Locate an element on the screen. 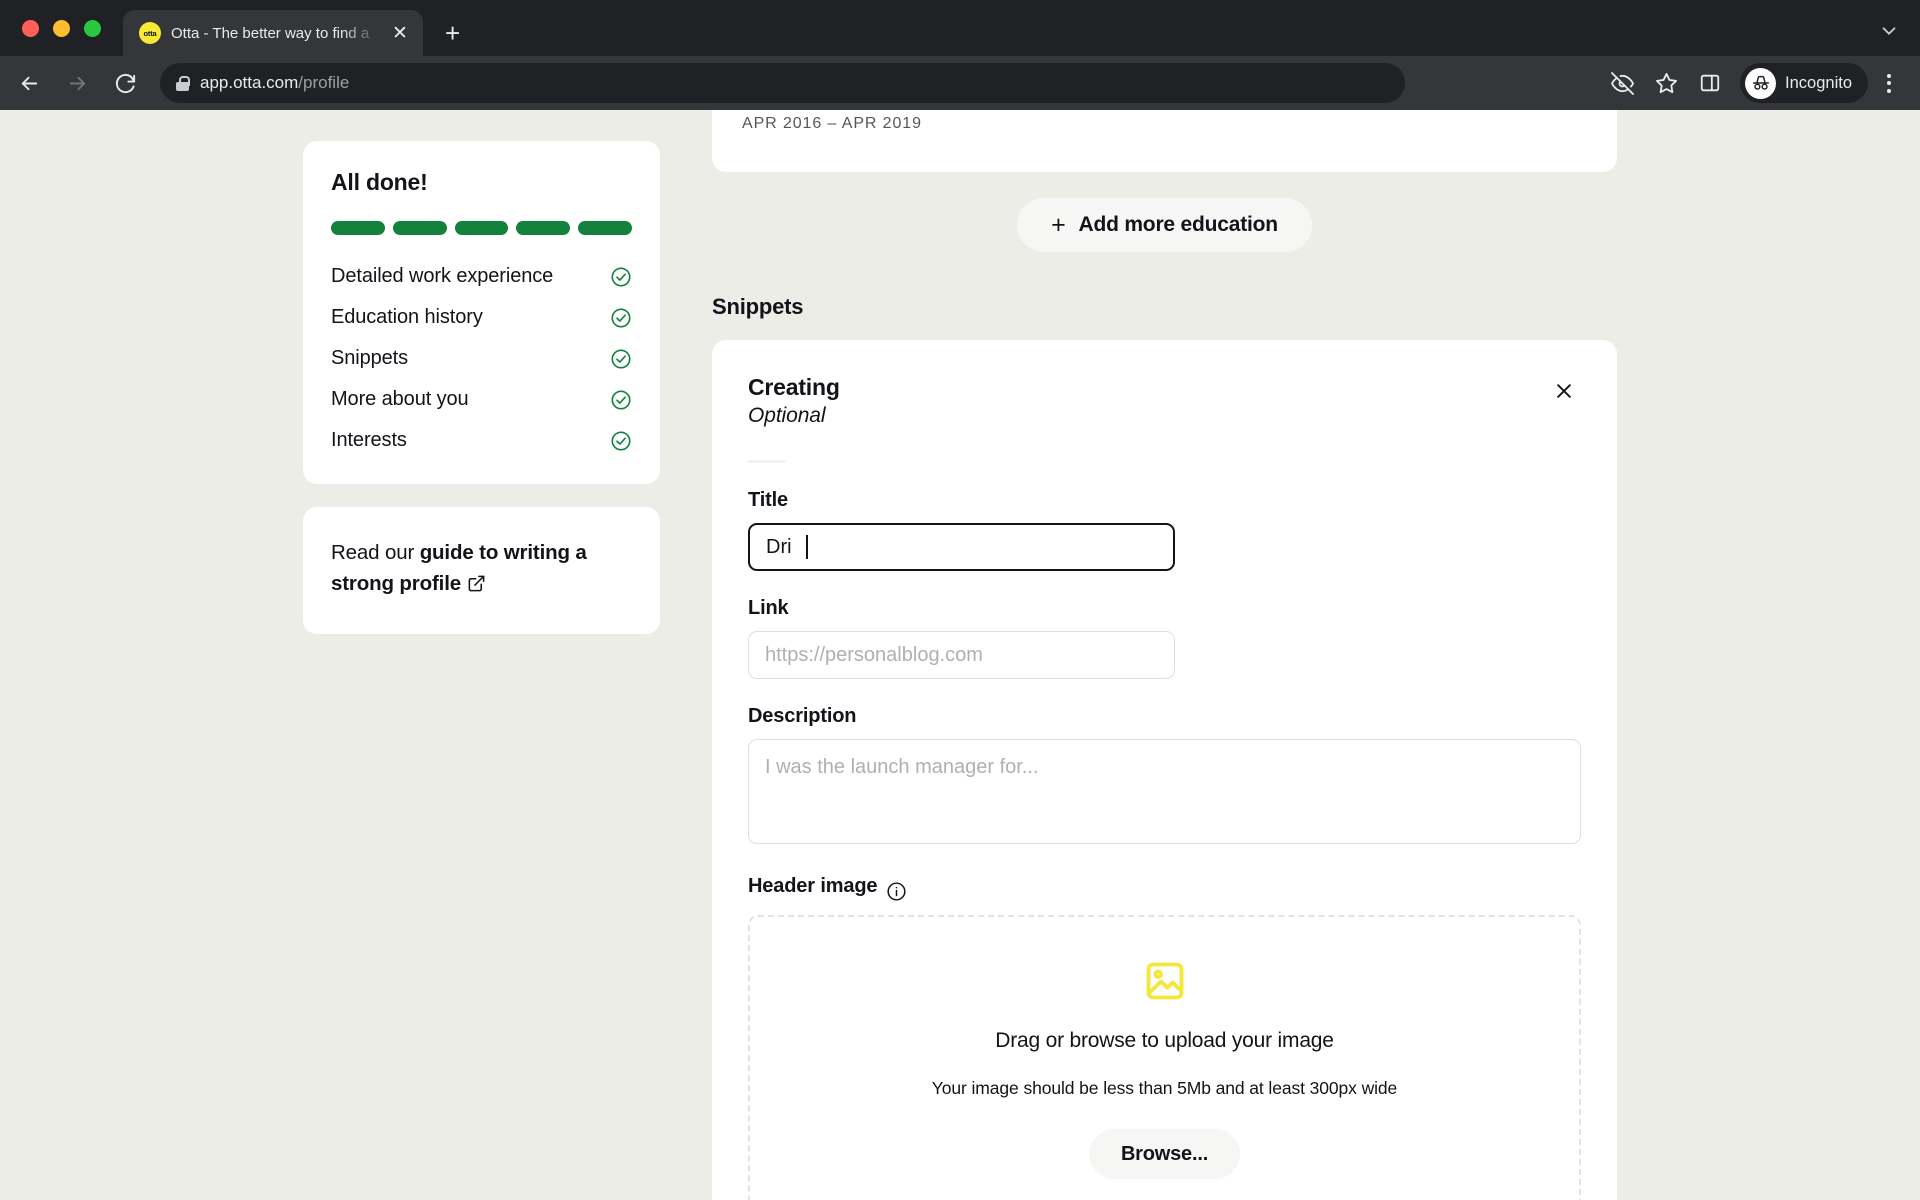 The width and height of the screenshot is (1920, 1200). progress-bar is located at coordinates (481, 228).